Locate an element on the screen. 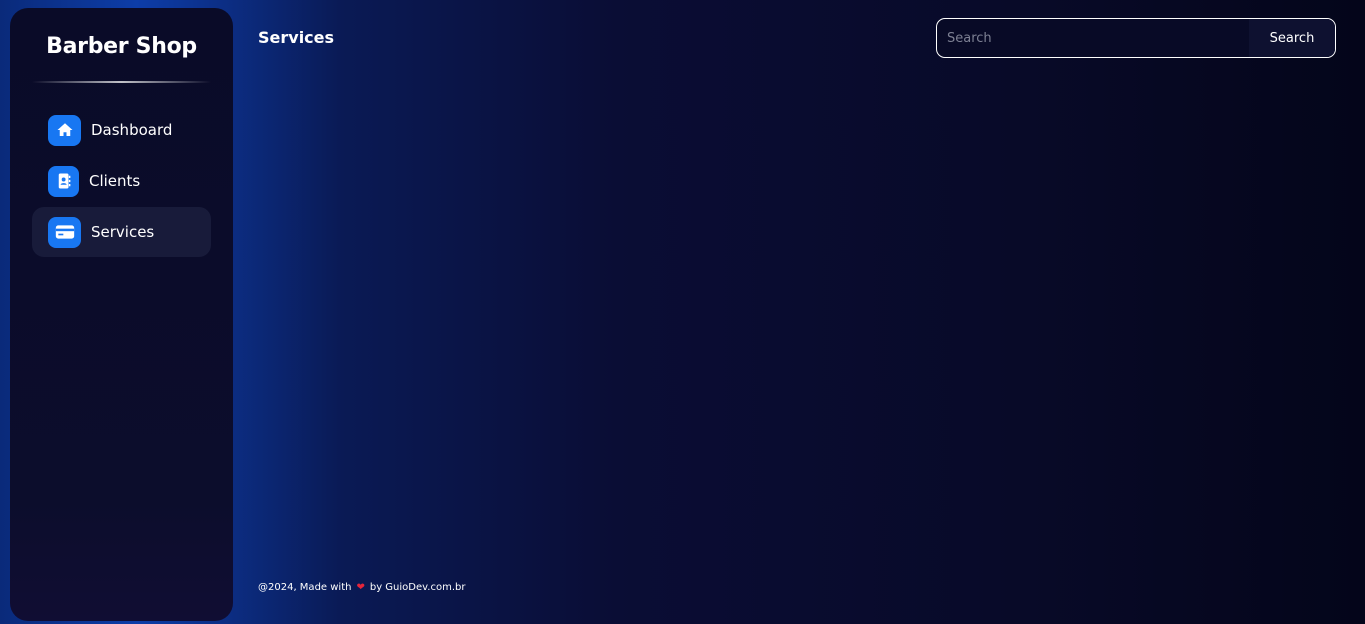 This screenshot has height=624, width=1365. home-icon is located at coordinates (64, 130).